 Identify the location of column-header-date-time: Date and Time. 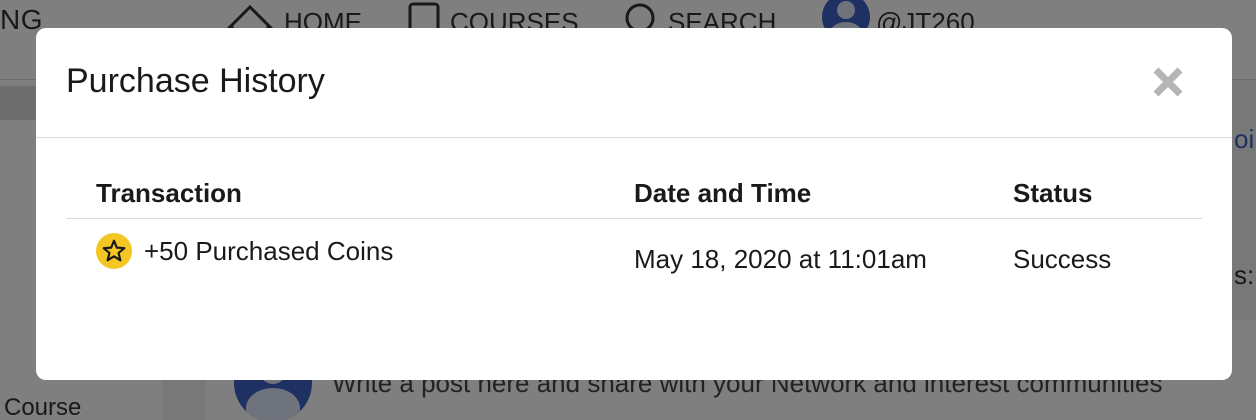
(823, 194).